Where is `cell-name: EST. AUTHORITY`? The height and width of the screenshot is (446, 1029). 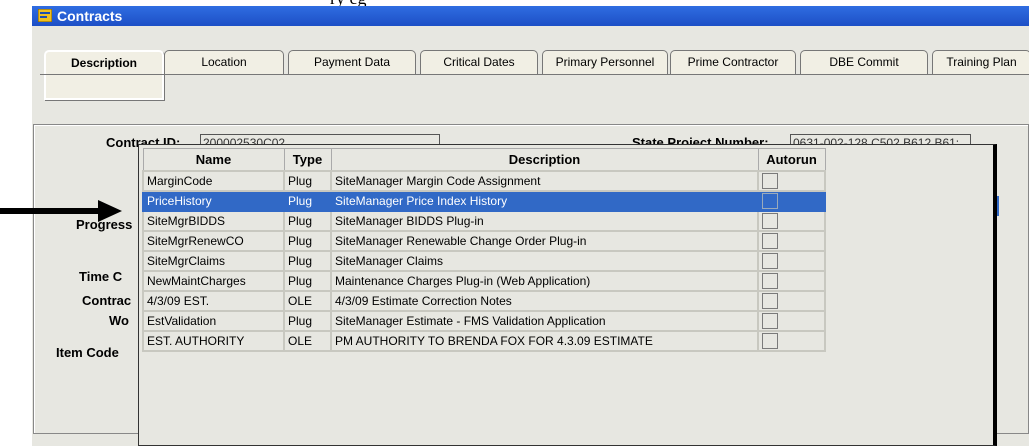
cell-name: EST. AUTHORITY is located at coordinates (213, 341).